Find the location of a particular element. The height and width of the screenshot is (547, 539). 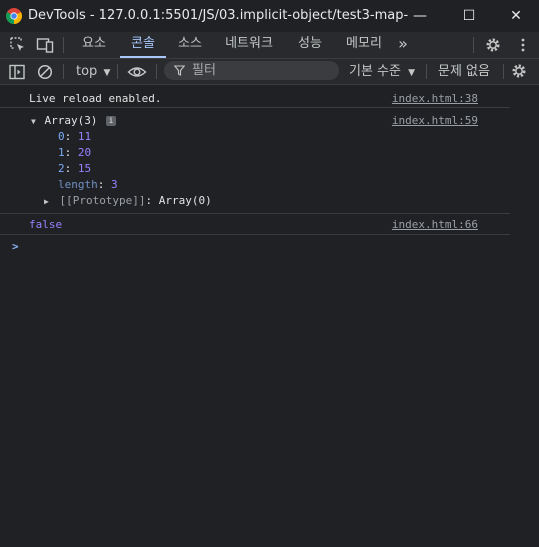

more-tabs-button: » is located at coordinates (403, 45).